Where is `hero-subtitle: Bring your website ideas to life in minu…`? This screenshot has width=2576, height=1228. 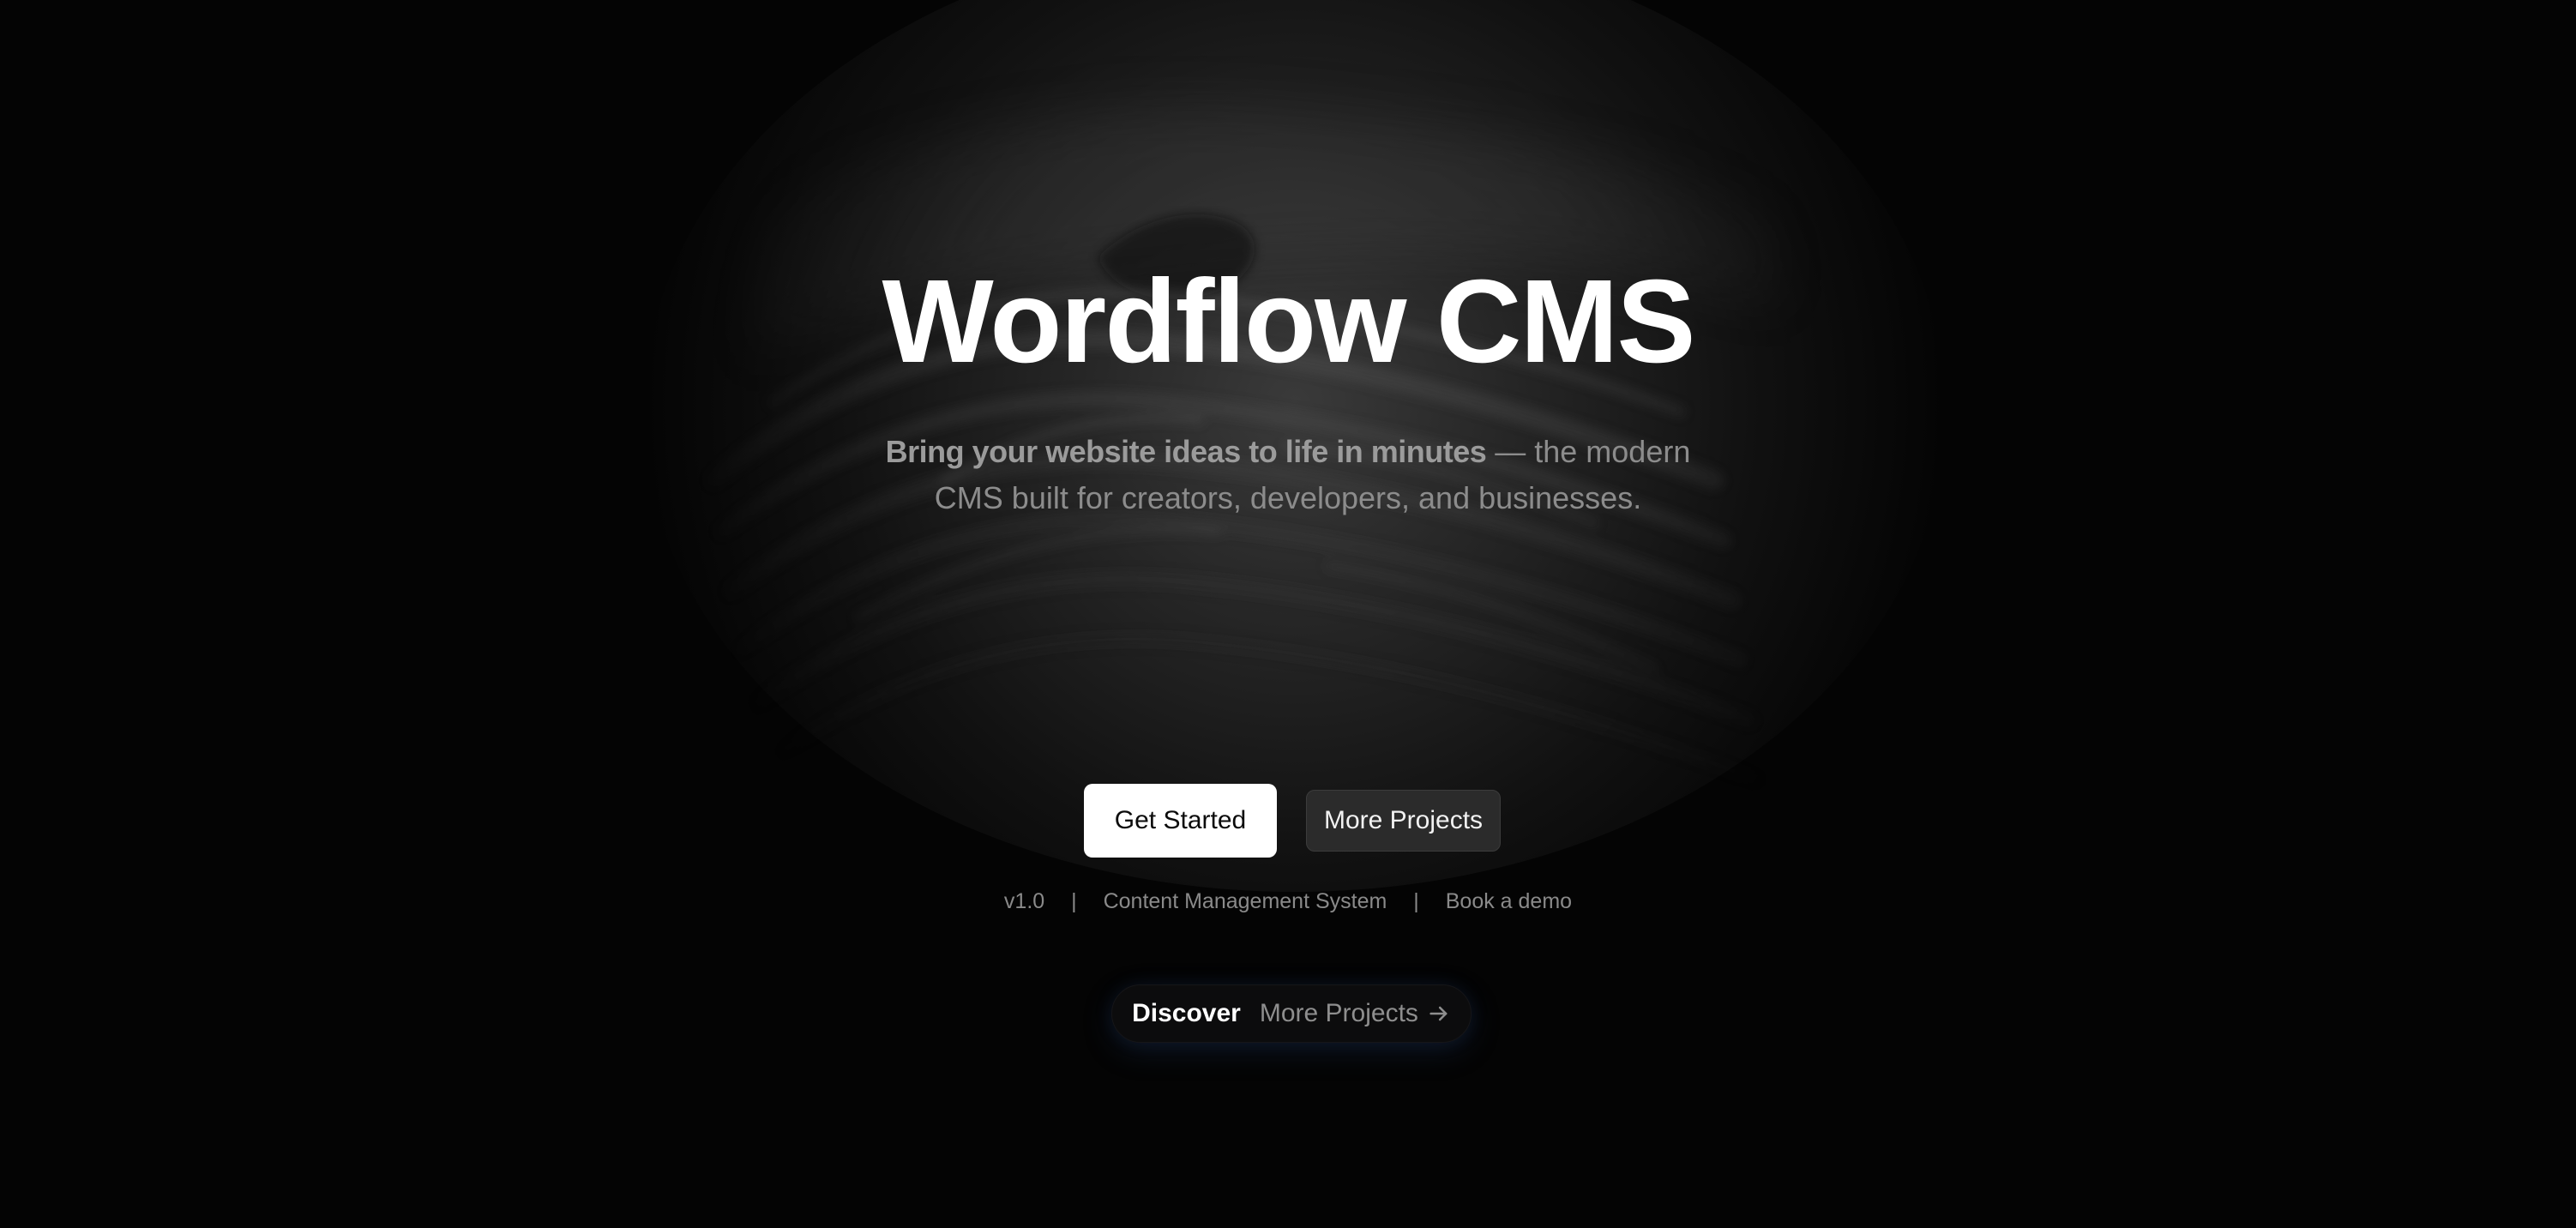
hero-subtitle: Bring your website ideas to life in minu… is located at coordinates (1288, 475).